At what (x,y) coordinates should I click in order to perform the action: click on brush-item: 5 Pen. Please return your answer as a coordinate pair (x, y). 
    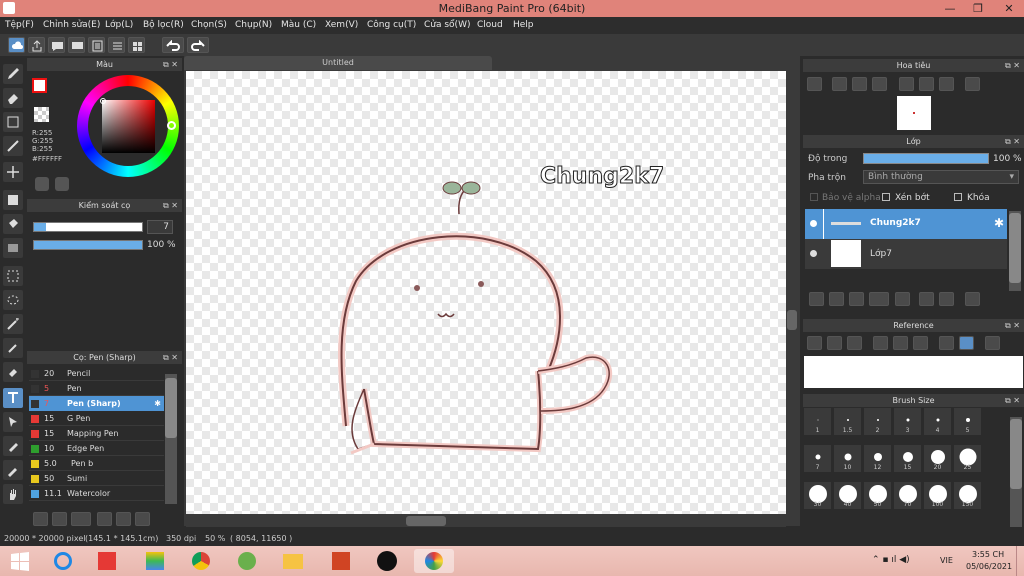
    Looking at the image, I should click on (96, 388).